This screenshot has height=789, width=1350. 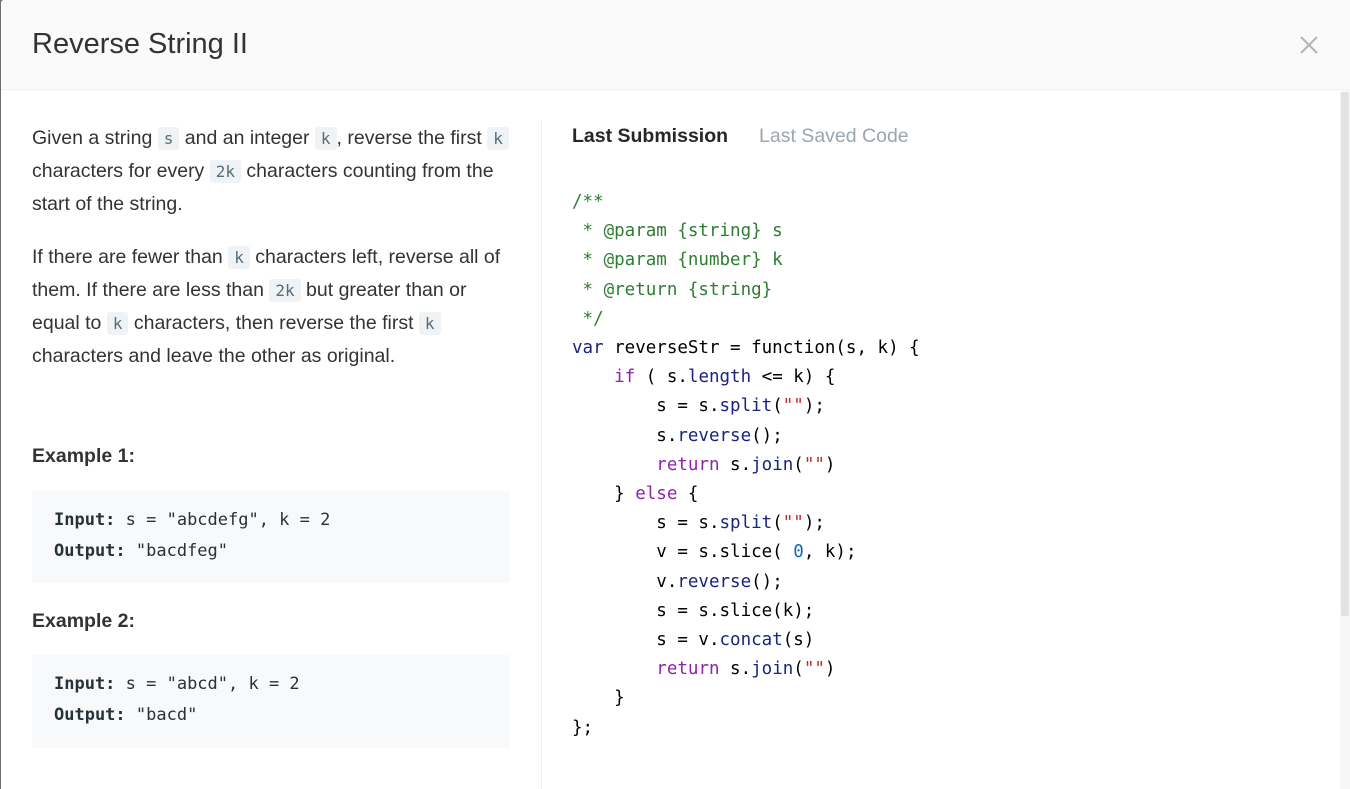 I want to click on output-value: "bacdfeg", so click(x=177, y=551).